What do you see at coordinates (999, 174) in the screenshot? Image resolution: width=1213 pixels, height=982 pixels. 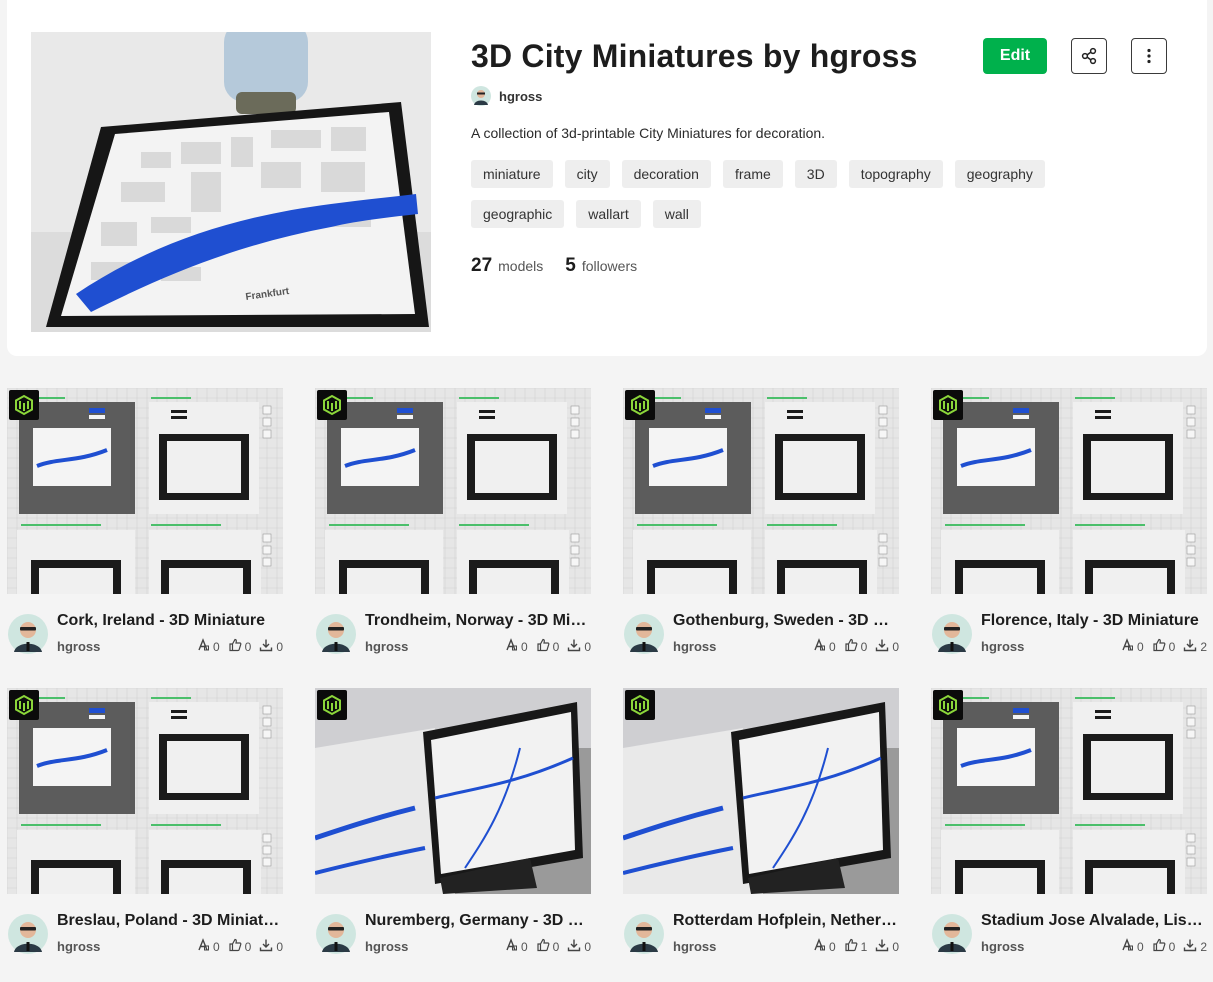 I see `tag-geography: geography` at bounding box center [999, 174].